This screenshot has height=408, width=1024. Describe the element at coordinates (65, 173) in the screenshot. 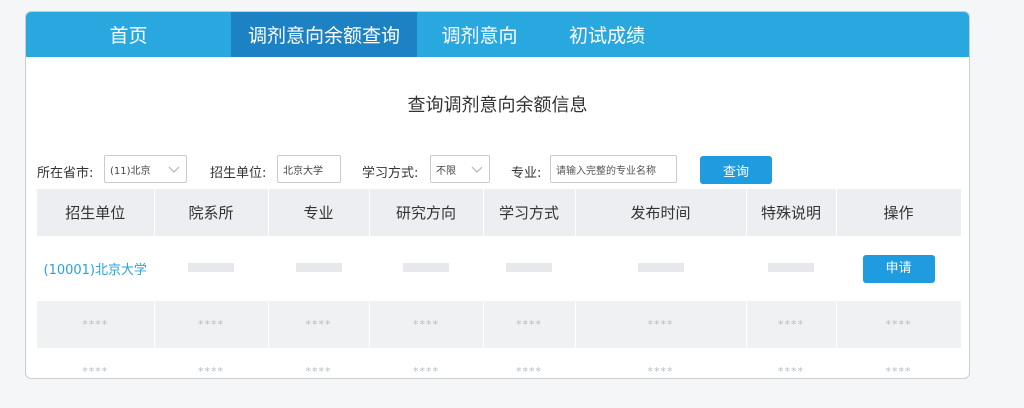

I see `province-label: 所在省市:` at that location.